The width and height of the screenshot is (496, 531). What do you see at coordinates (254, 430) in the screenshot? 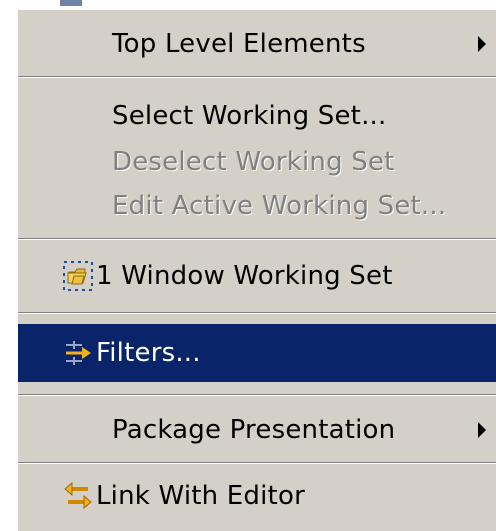
I see `menu-item-label: Package Presentation` at bounding box center [254, 430].